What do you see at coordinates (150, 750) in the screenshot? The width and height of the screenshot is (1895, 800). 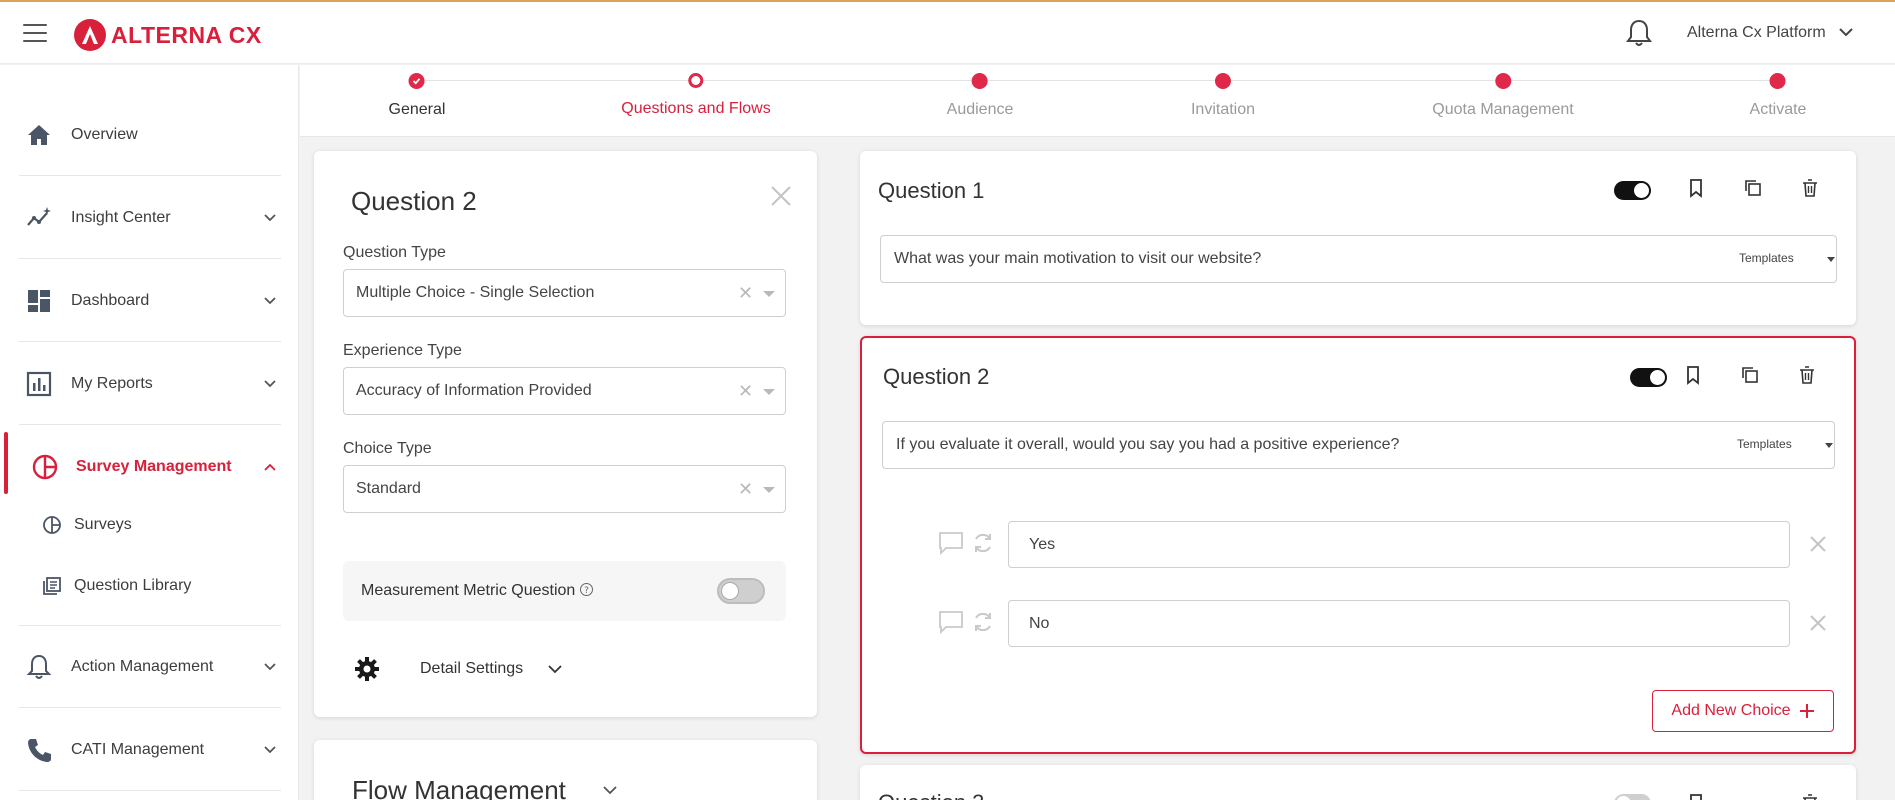 I see `sidebar-item-cati-management: CATI Management` at bounding box center [150, 750].